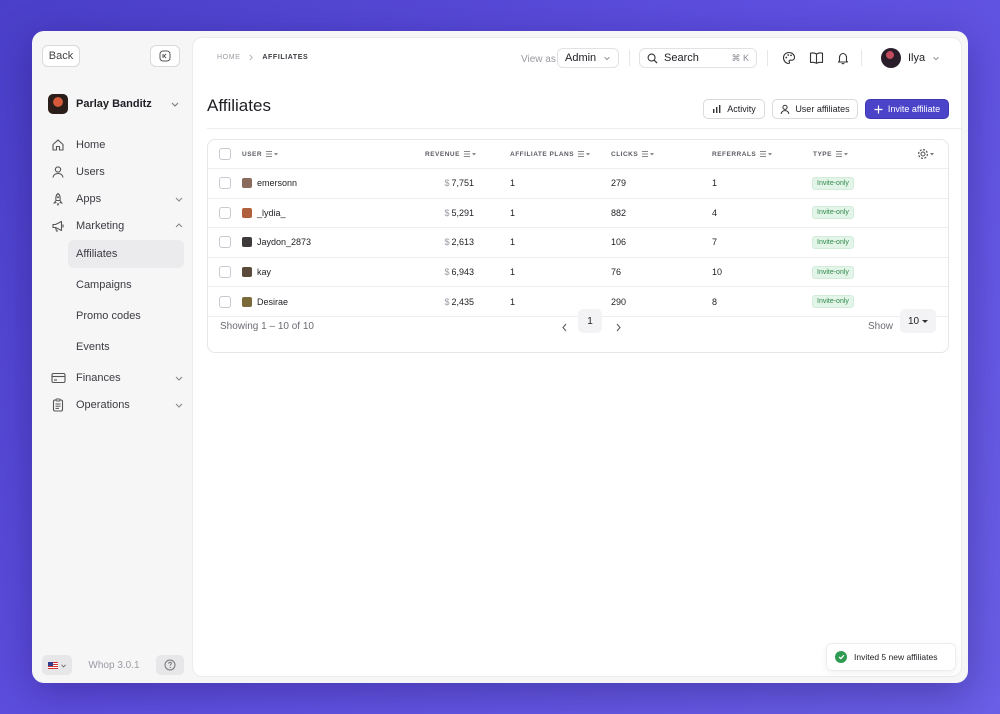  I want to click on user-cell: kay, so click(256, 272).